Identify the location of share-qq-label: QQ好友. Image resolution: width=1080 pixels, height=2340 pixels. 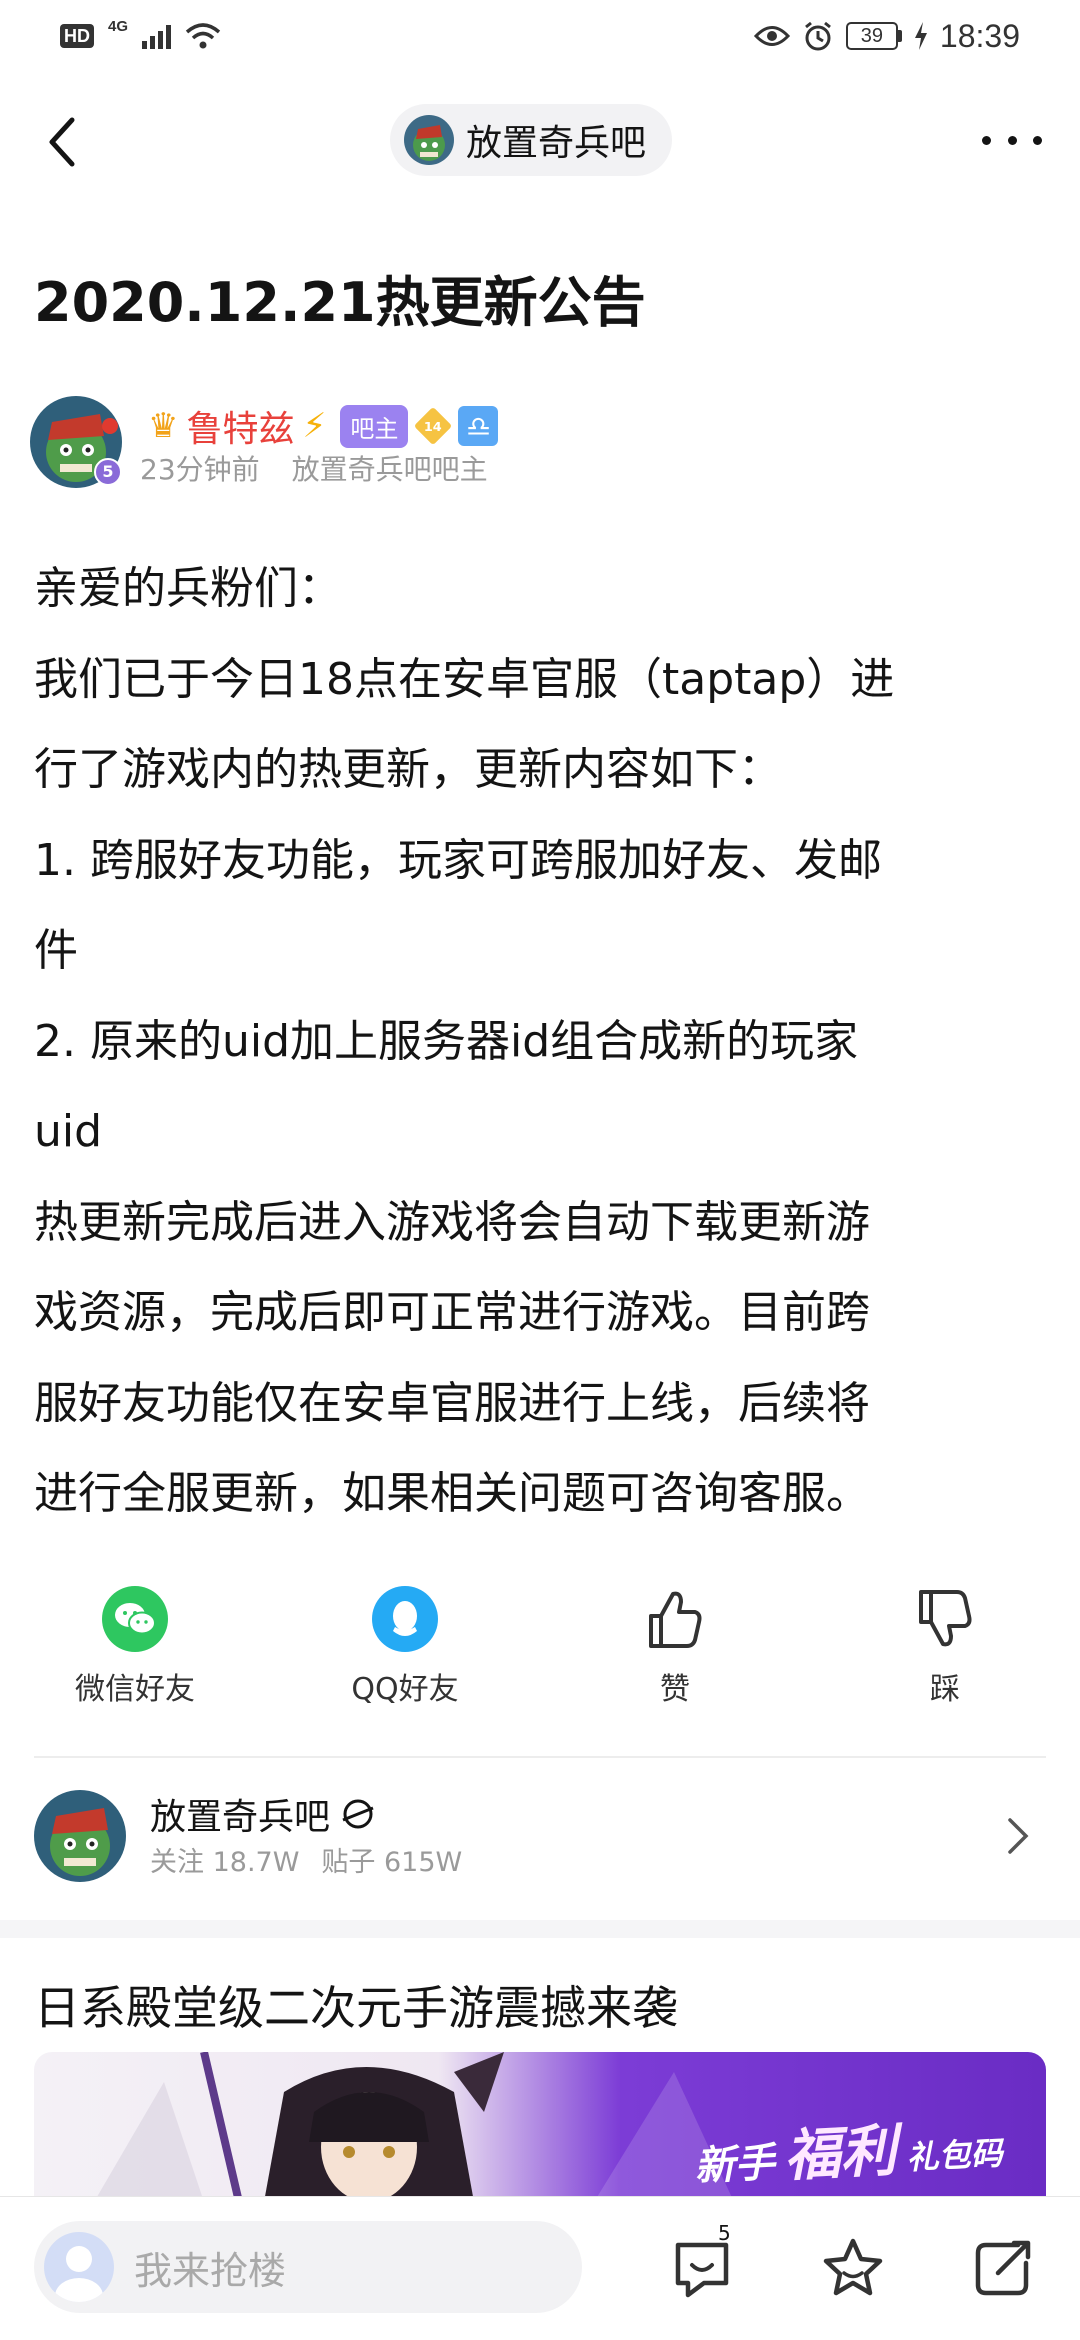
(405, 1689).